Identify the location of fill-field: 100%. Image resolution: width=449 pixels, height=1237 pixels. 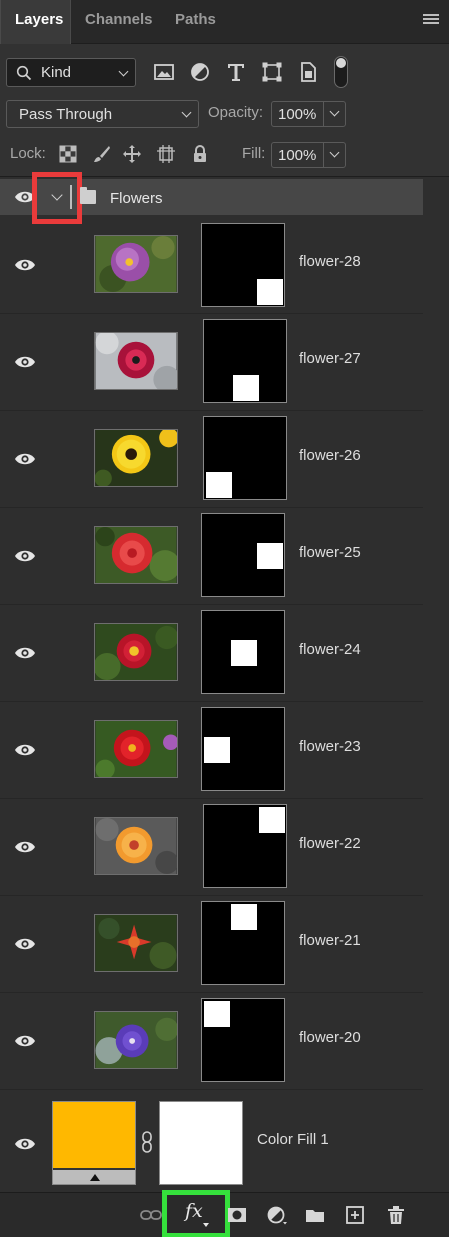
(308, 155).